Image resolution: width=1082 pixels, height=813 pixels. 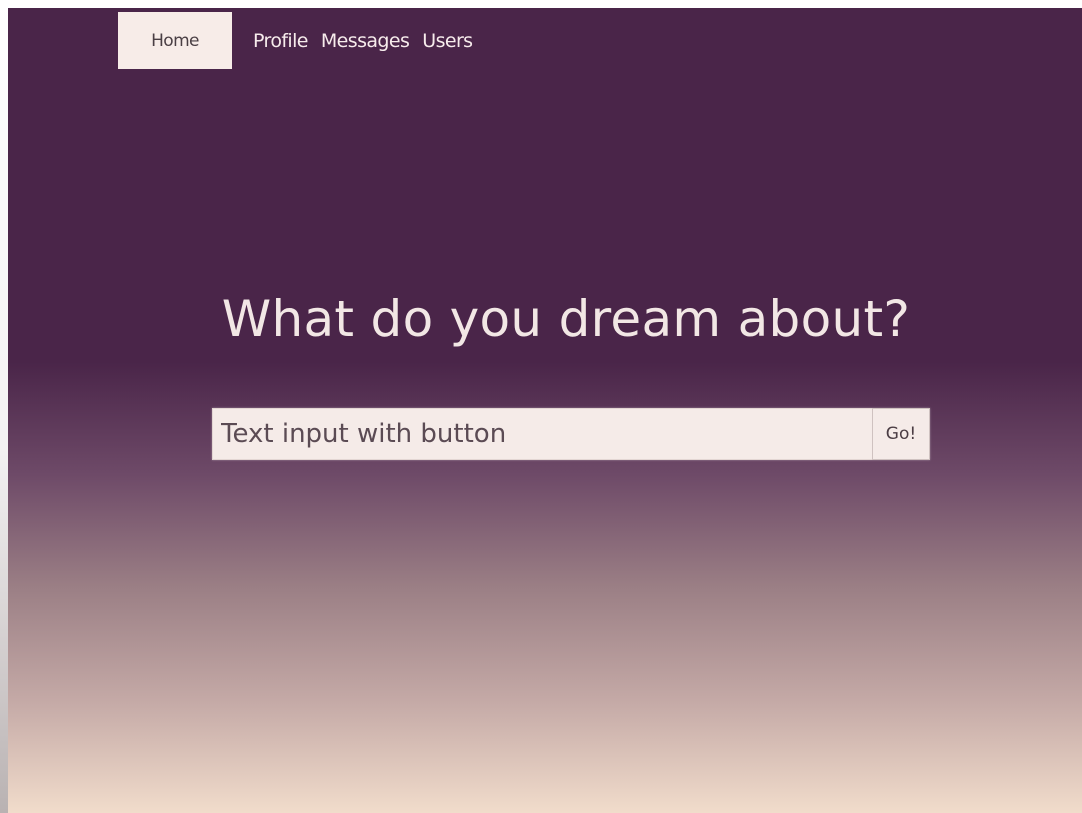 What do you see at coordinates (901, 434) in the screenshot?
I see `go-button: Go!` at bounding box center [901, 434].